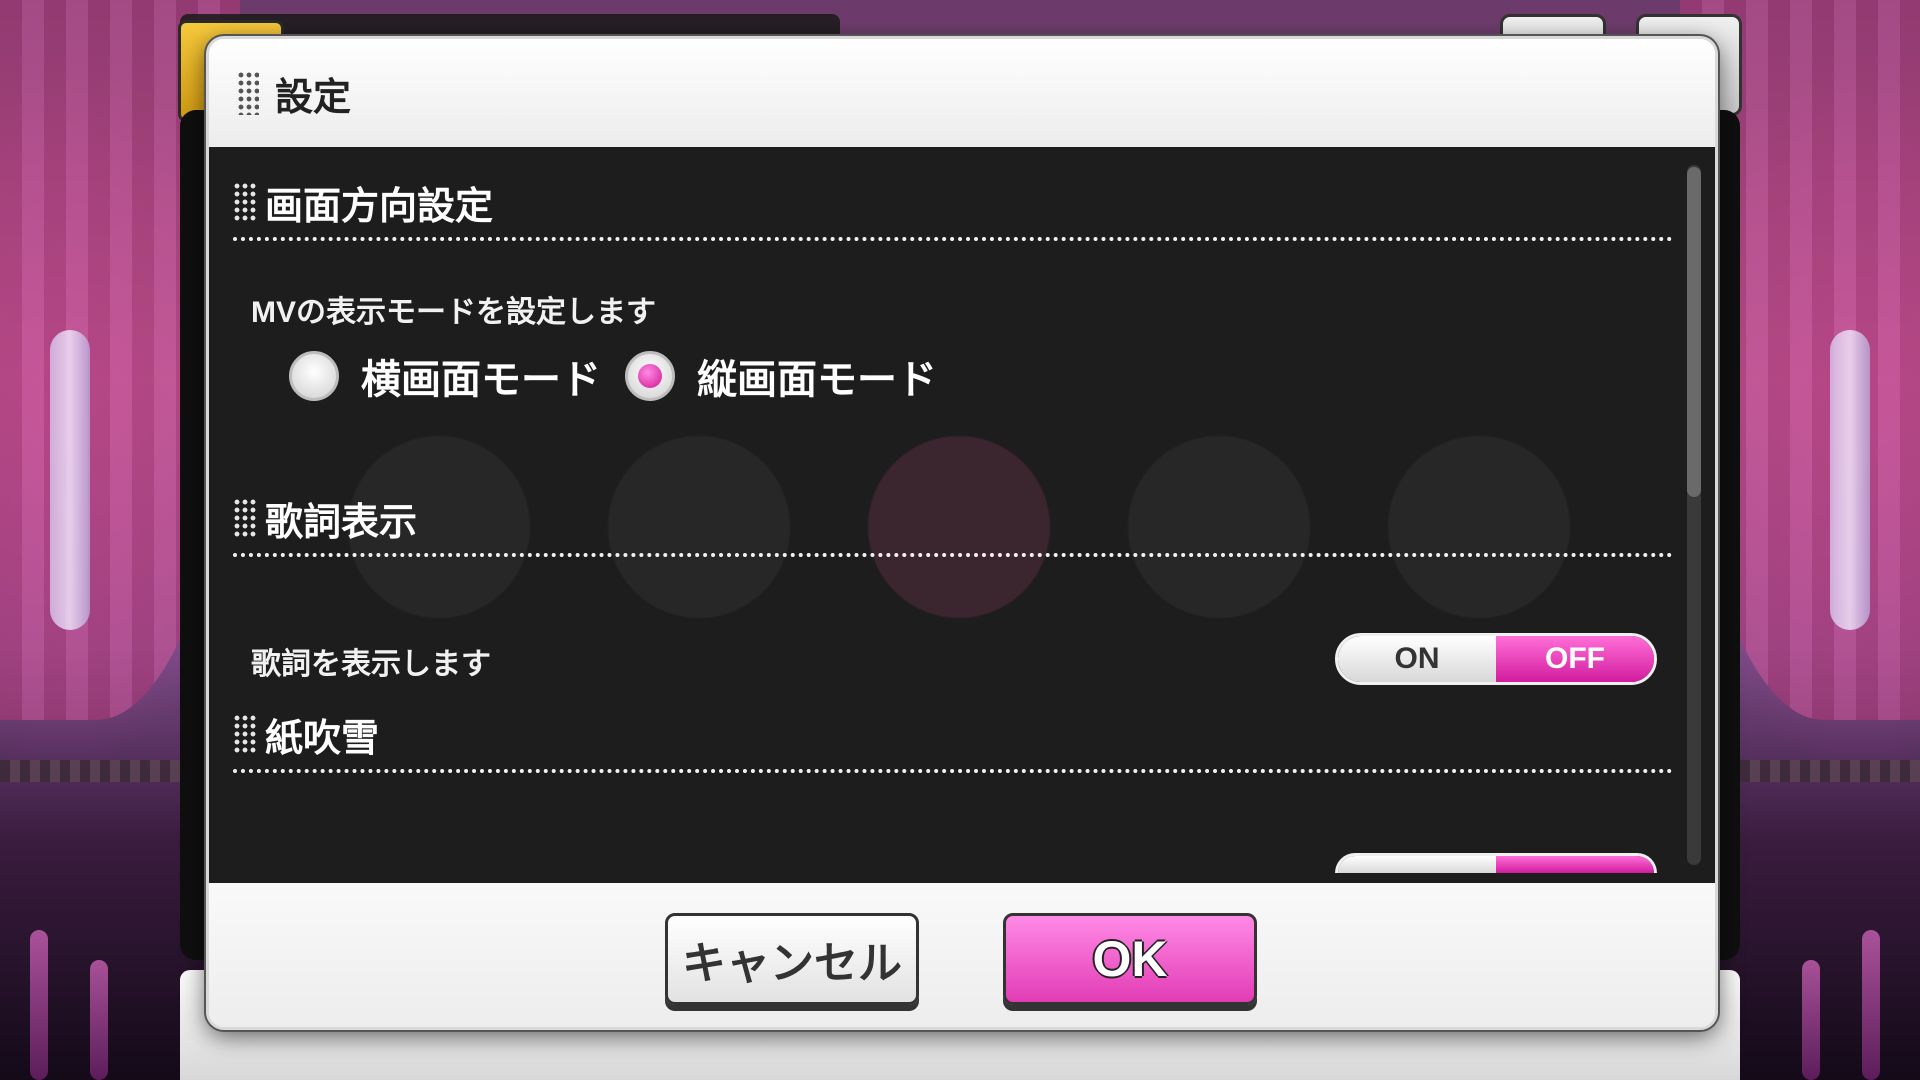 The width and height of the screenshot is (1920, 1080). Describe the element at coordinates (953, 736) in the screenshot. I see `section-header-confetti: 紙吹雪` at that location.